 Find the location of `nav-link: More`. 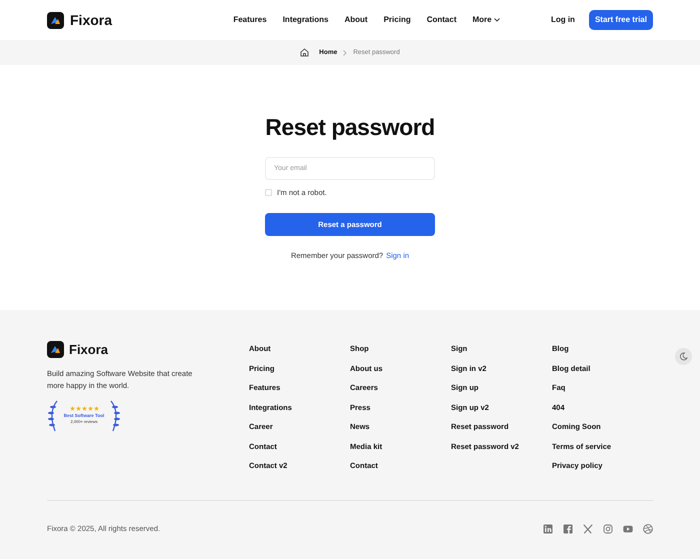

nav-link: More is located at coordinates (486, 20).